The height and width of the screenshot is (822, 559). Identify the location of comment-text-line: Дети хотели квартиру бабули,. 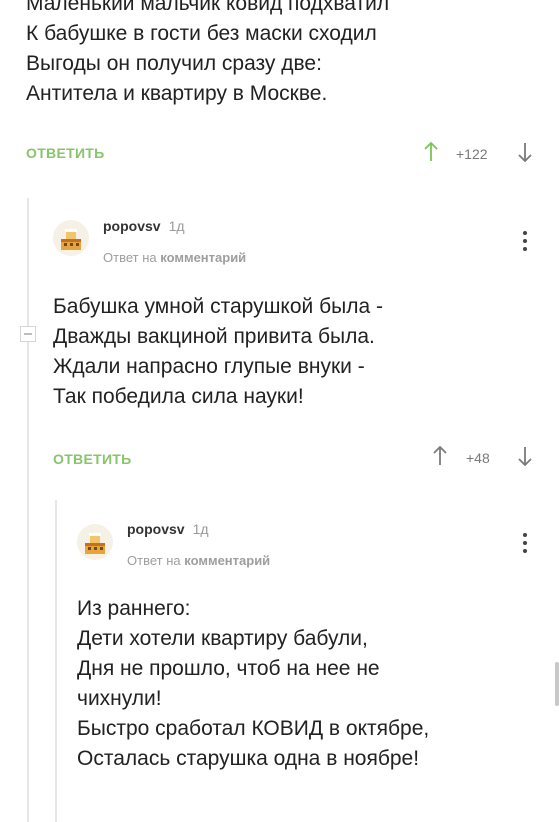
(222, 638).